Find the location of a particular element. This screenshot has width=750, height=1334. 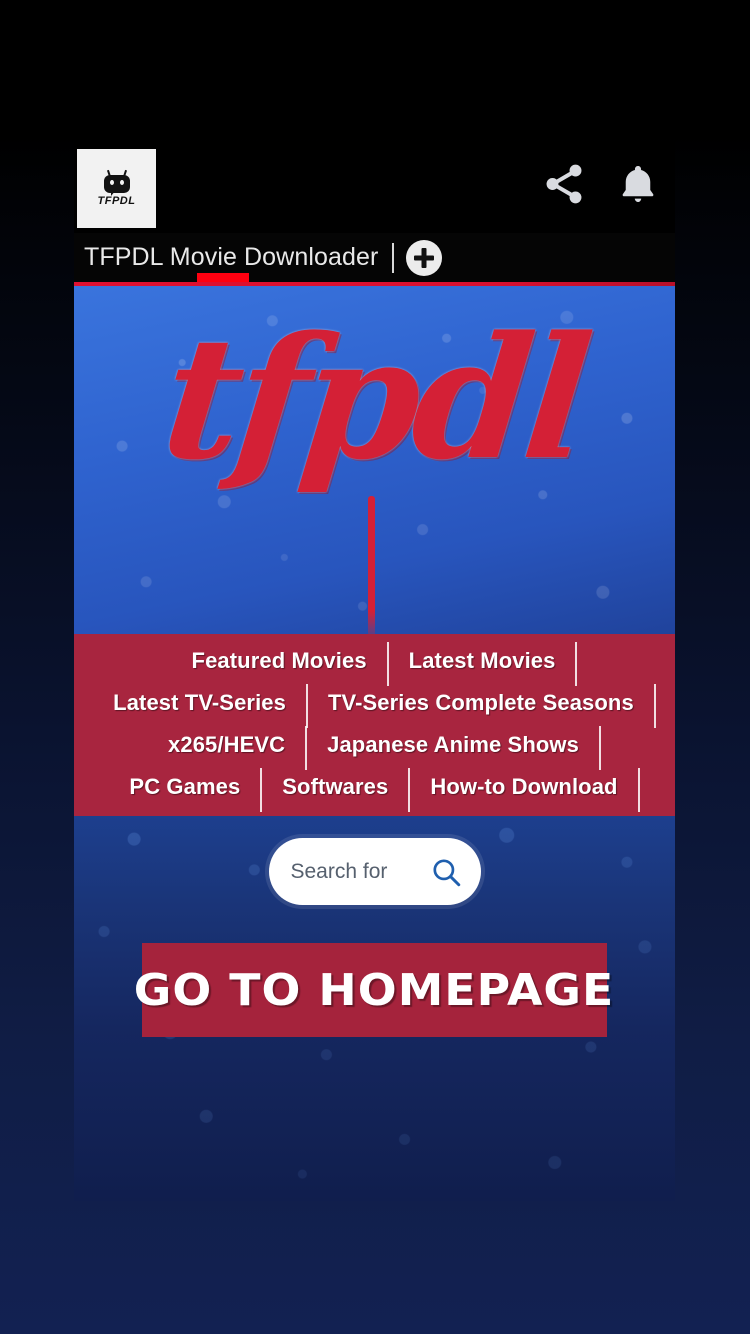

nav-item-latest-movies: Latest Movies is located at coordinates (483, 663).